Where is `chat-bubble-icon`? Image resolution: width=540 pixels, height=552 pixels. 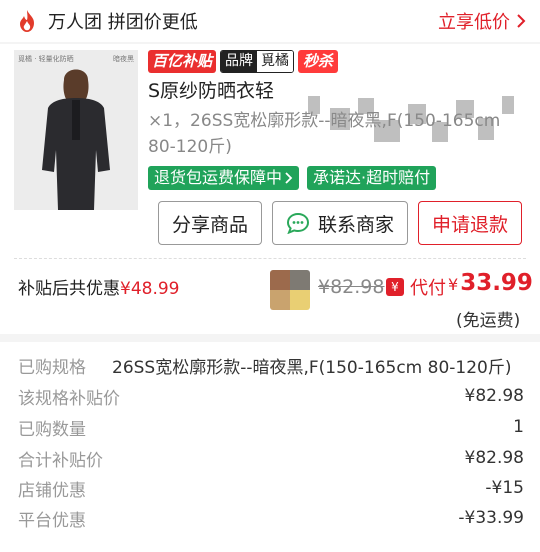
chat-bubble-icon is located at coordinates (297, 223).